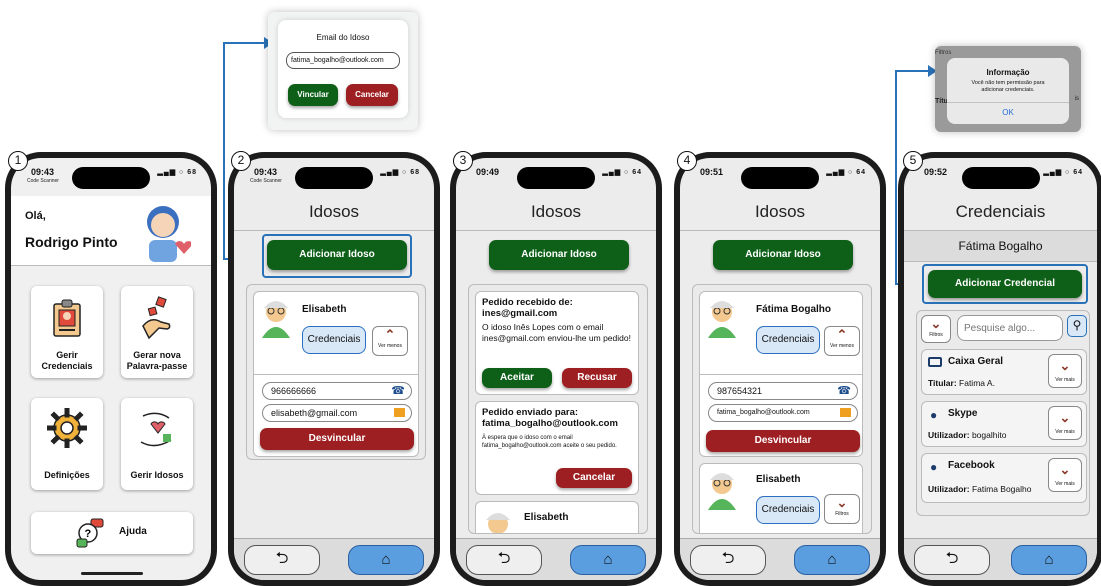  I want to click on home-indicator, so click(112, 573).